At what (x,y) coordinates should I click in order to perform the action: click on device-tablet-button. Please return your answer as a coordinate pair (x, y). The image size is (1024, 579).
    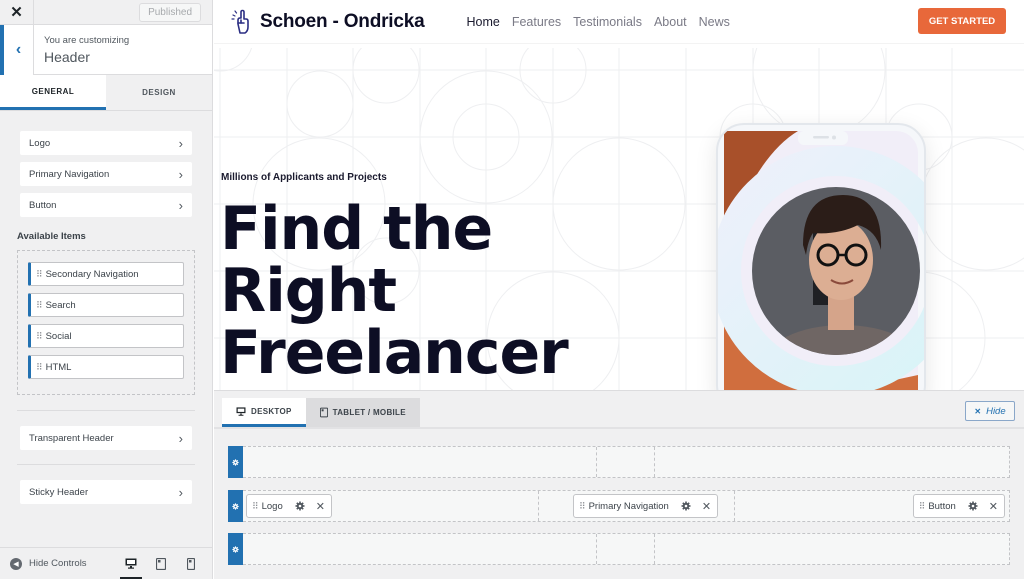
    Looking at the image, I should click on (161, 563).